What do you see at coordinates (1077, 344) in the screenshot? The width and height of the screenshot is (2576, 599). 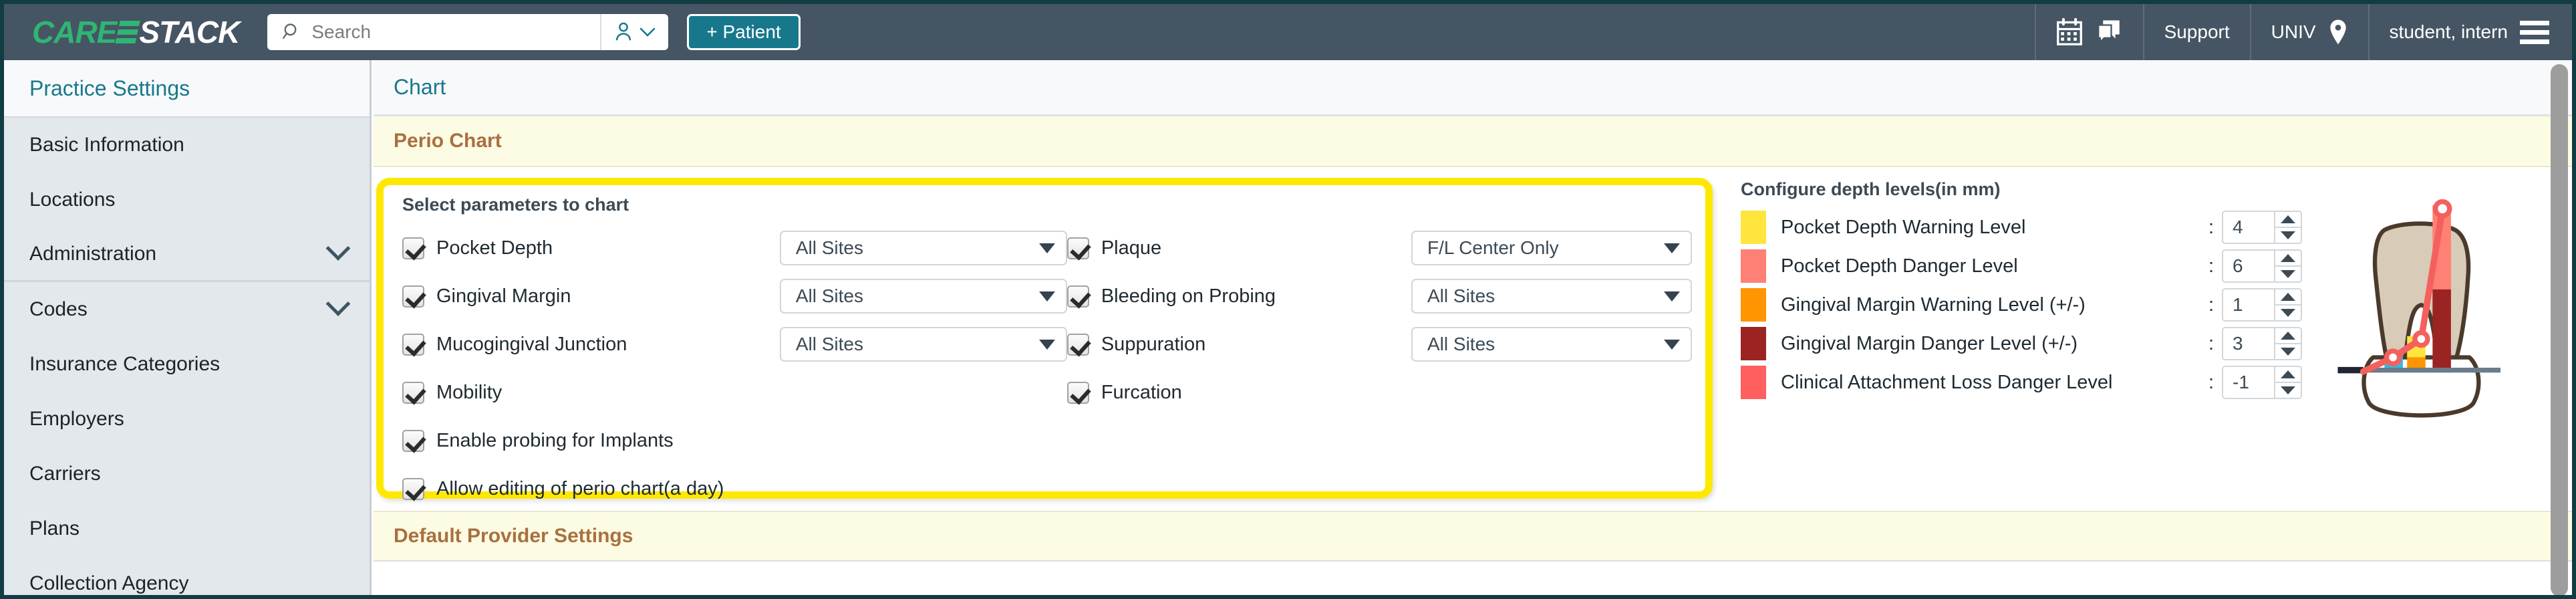 I see `checkbox-suppuration` at bounding box center [1077, 344].